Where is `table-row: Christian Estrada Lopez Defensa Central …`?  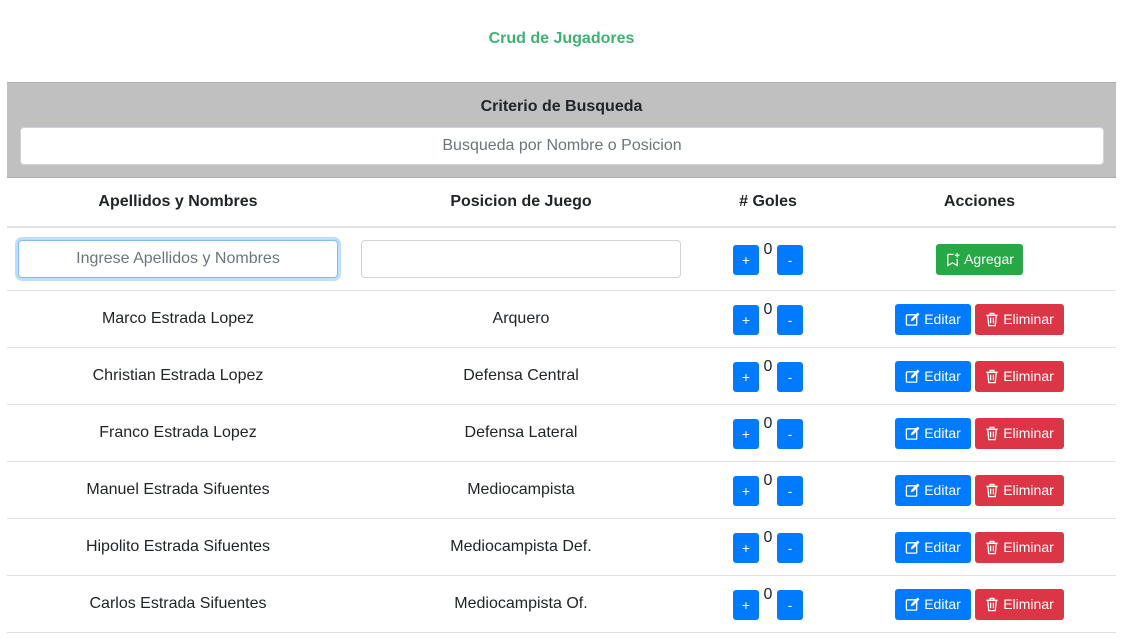
table-row: Christian Estrada Lopez Defensa Central … is located at coordinates (561, 376).